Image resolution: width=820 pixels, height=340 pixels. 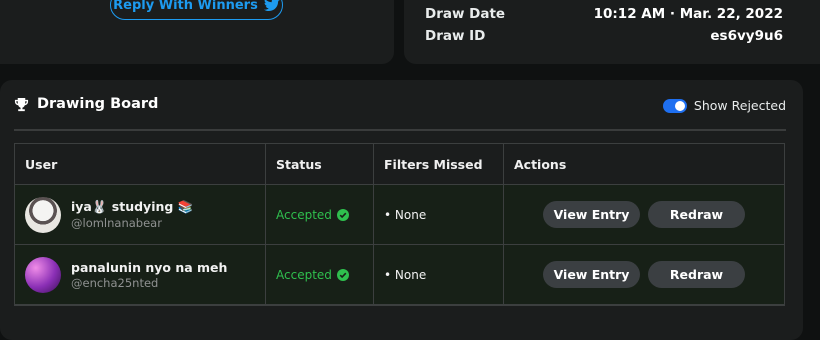 What do you see at coordinates (21, 104) in the screenshot?
I see `trophy-icon` at bounding box center [21, 104].